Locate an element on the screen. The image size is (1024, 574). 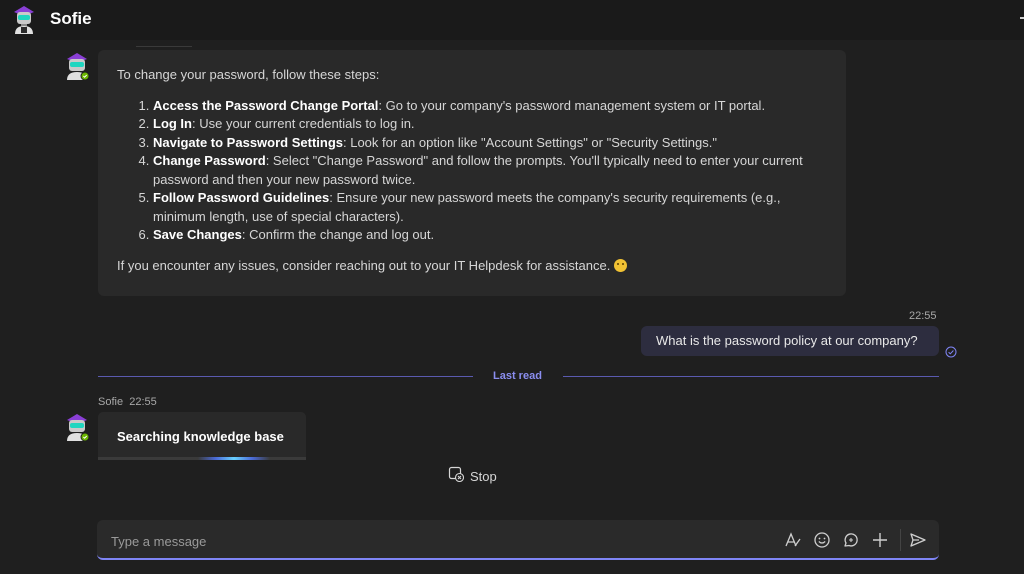
sender-name: Sofie is located at coordinates (111, 402).